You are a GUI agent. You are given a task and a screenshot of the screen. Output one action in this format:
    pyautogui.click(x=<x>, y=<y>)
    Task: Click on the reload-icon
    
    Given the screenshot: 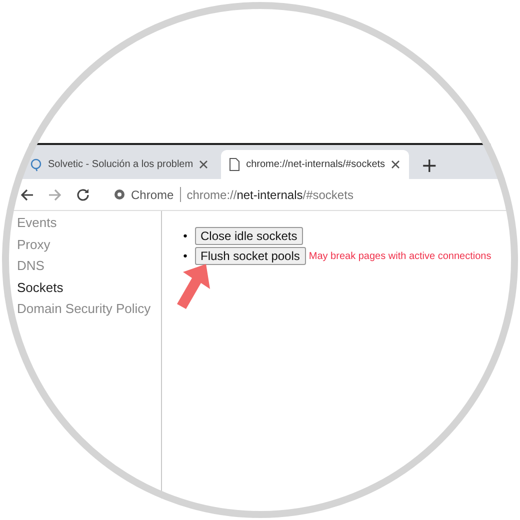 What is the action you would take?
    pyautogui.click(x=83, y=195)
    